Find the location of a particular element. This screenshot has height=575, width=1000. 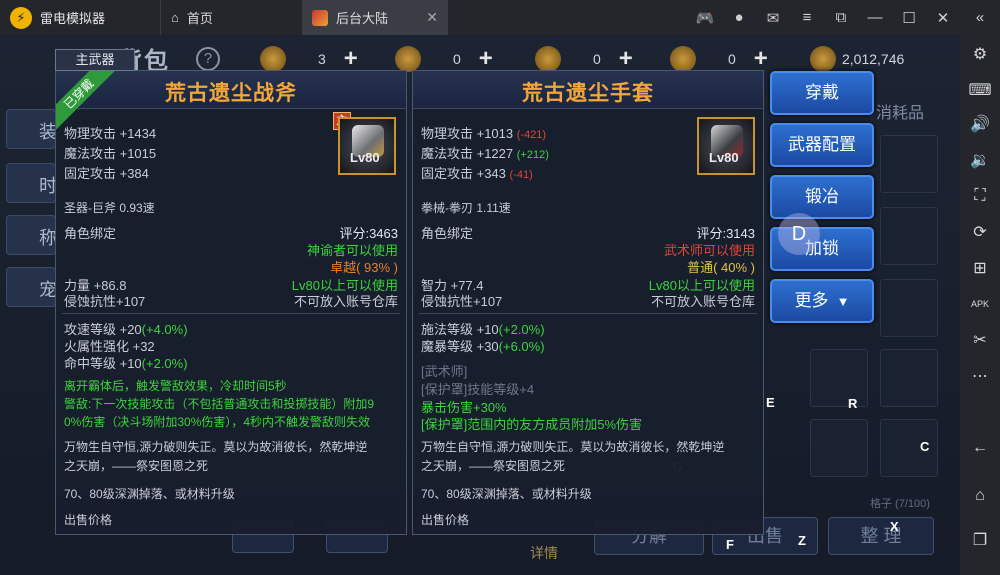

stat-cast-speed-value: 施法等级 +10 is located at coordinates (460, 329).